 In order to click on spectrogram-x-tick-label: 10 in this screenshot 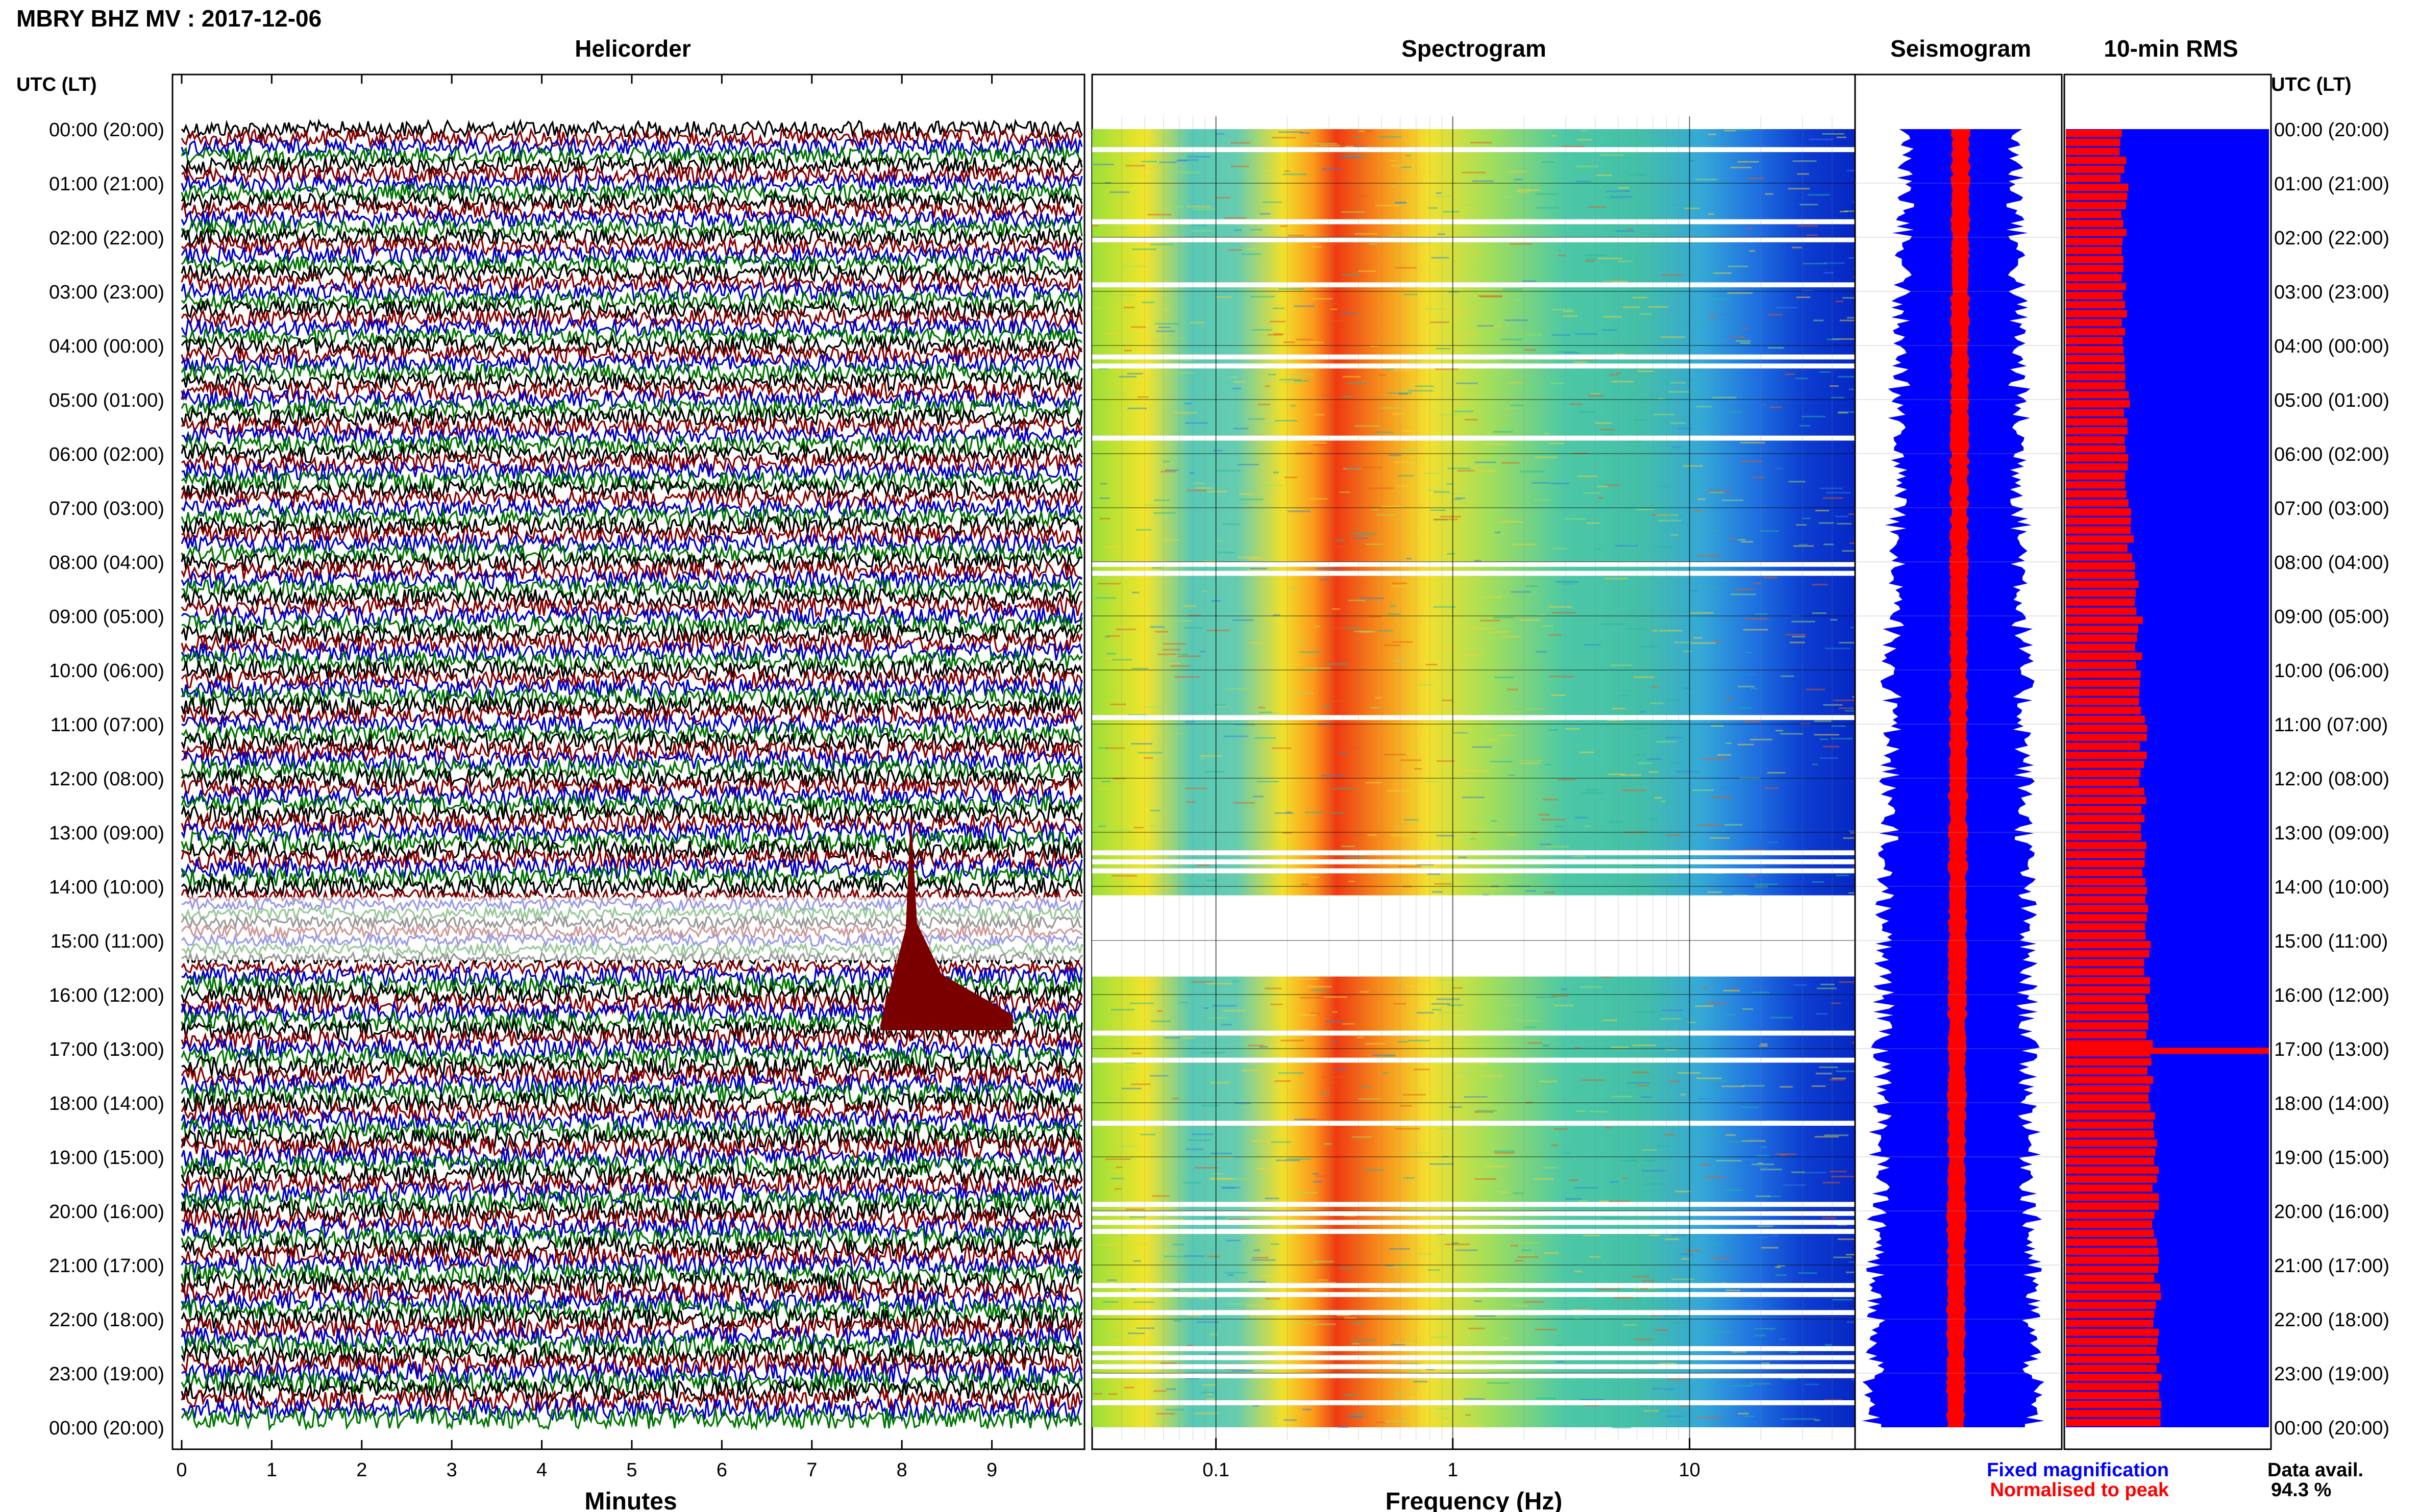, I will do `click(1689, 1470)`.